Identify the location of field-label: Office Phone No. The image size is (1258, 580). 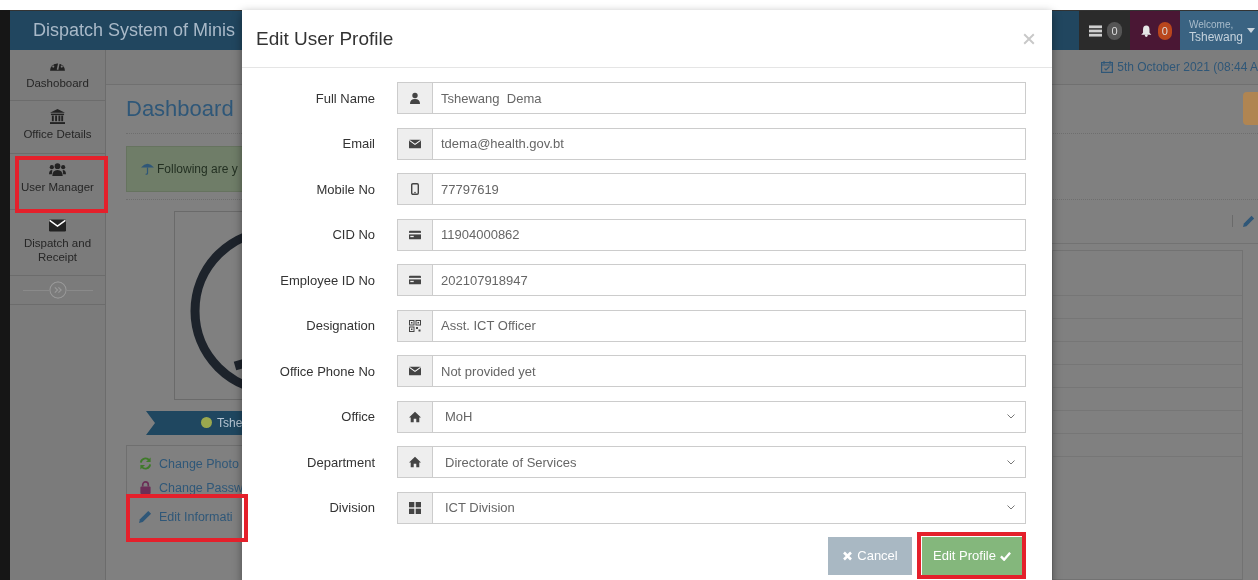
(326, 371).